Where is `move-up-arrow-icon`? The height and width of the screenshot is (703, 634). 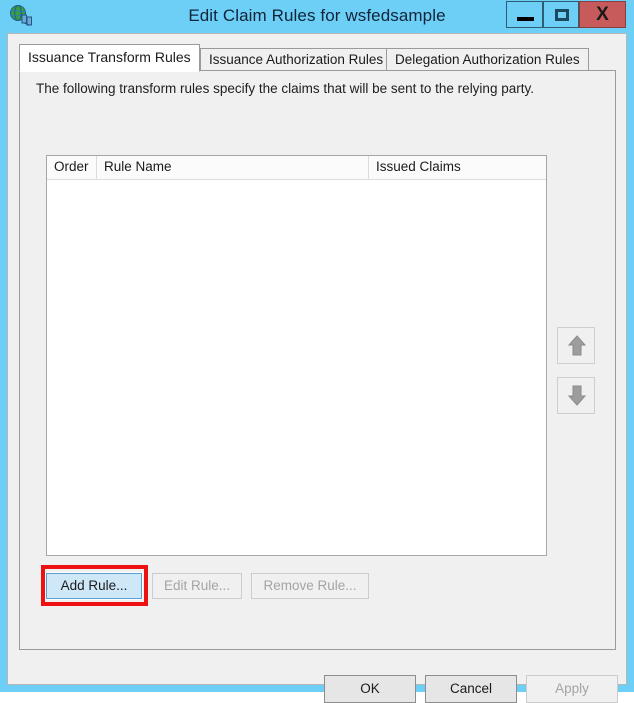 move-up-arrow-icon is located at coordinates (577, 345).